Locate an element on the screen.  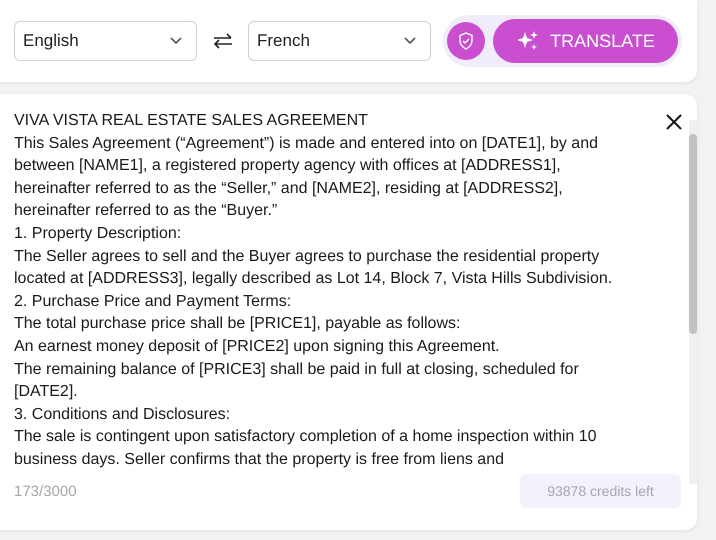
paragraph: VIVA VISTA REAL ESTATE SALES AGREEMENT is located at coordinates (191, 121).